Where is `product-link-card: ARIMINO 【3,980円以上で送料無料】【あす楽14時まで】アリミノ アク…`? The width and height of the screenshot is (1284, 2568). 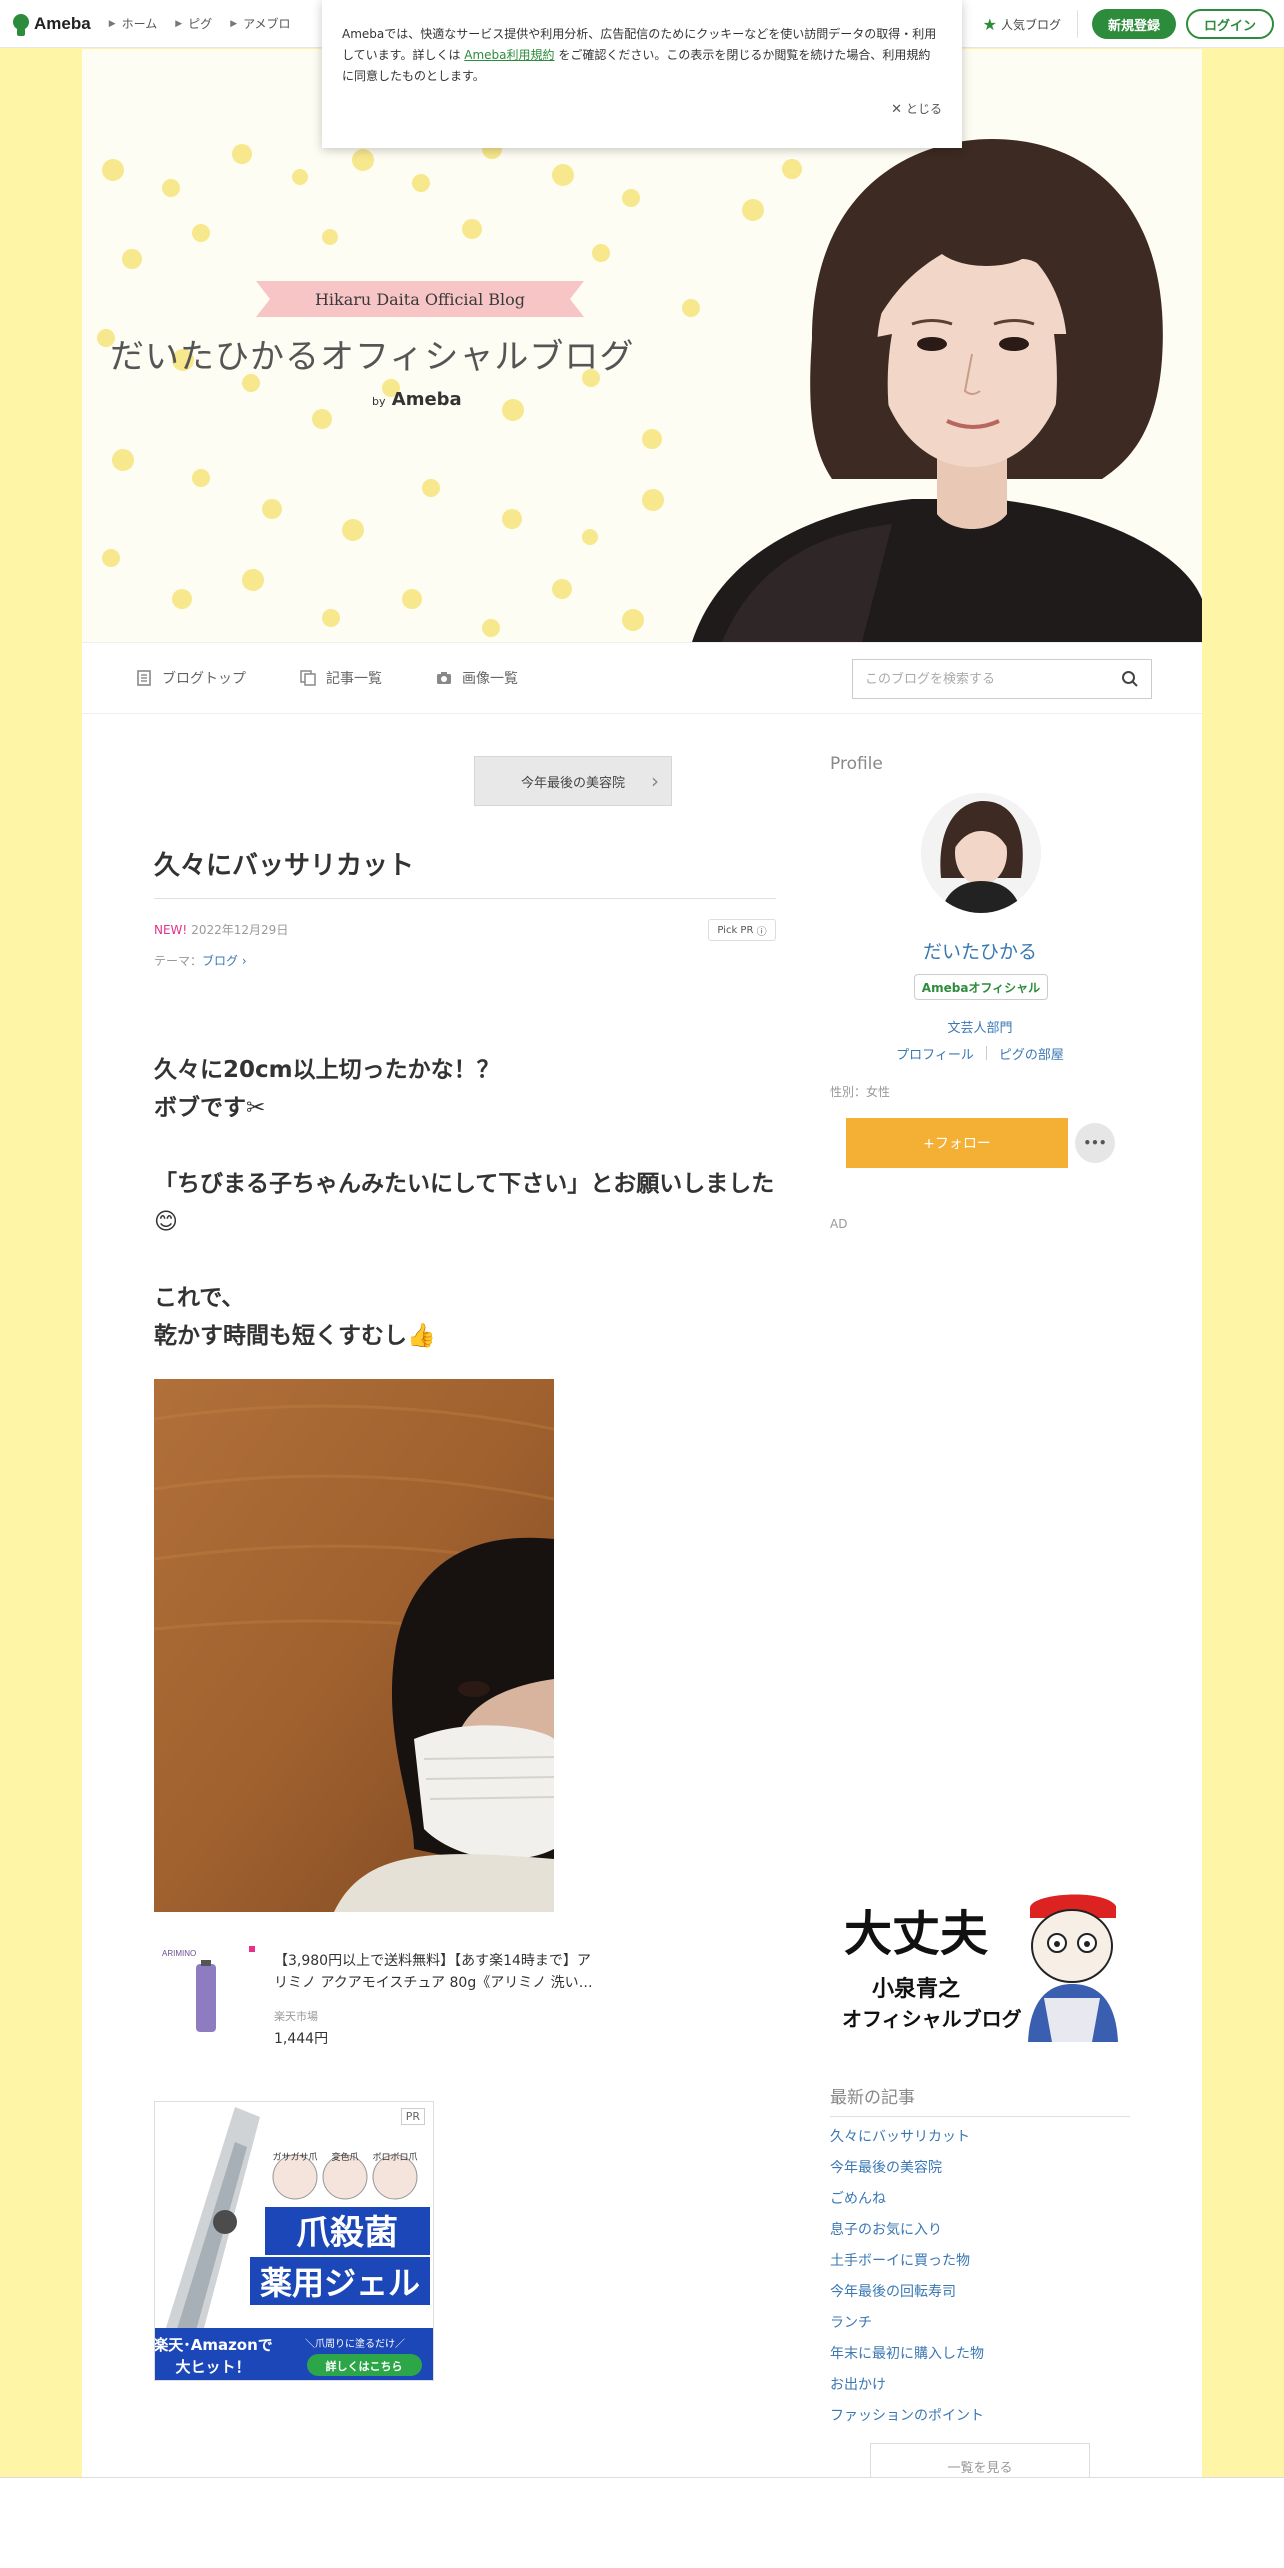
product-link-card: ARIMINO 【3,980円以上で送料無料】【あす楽14時まで】アリミノ アク… is located at coordinates (469, 1997).